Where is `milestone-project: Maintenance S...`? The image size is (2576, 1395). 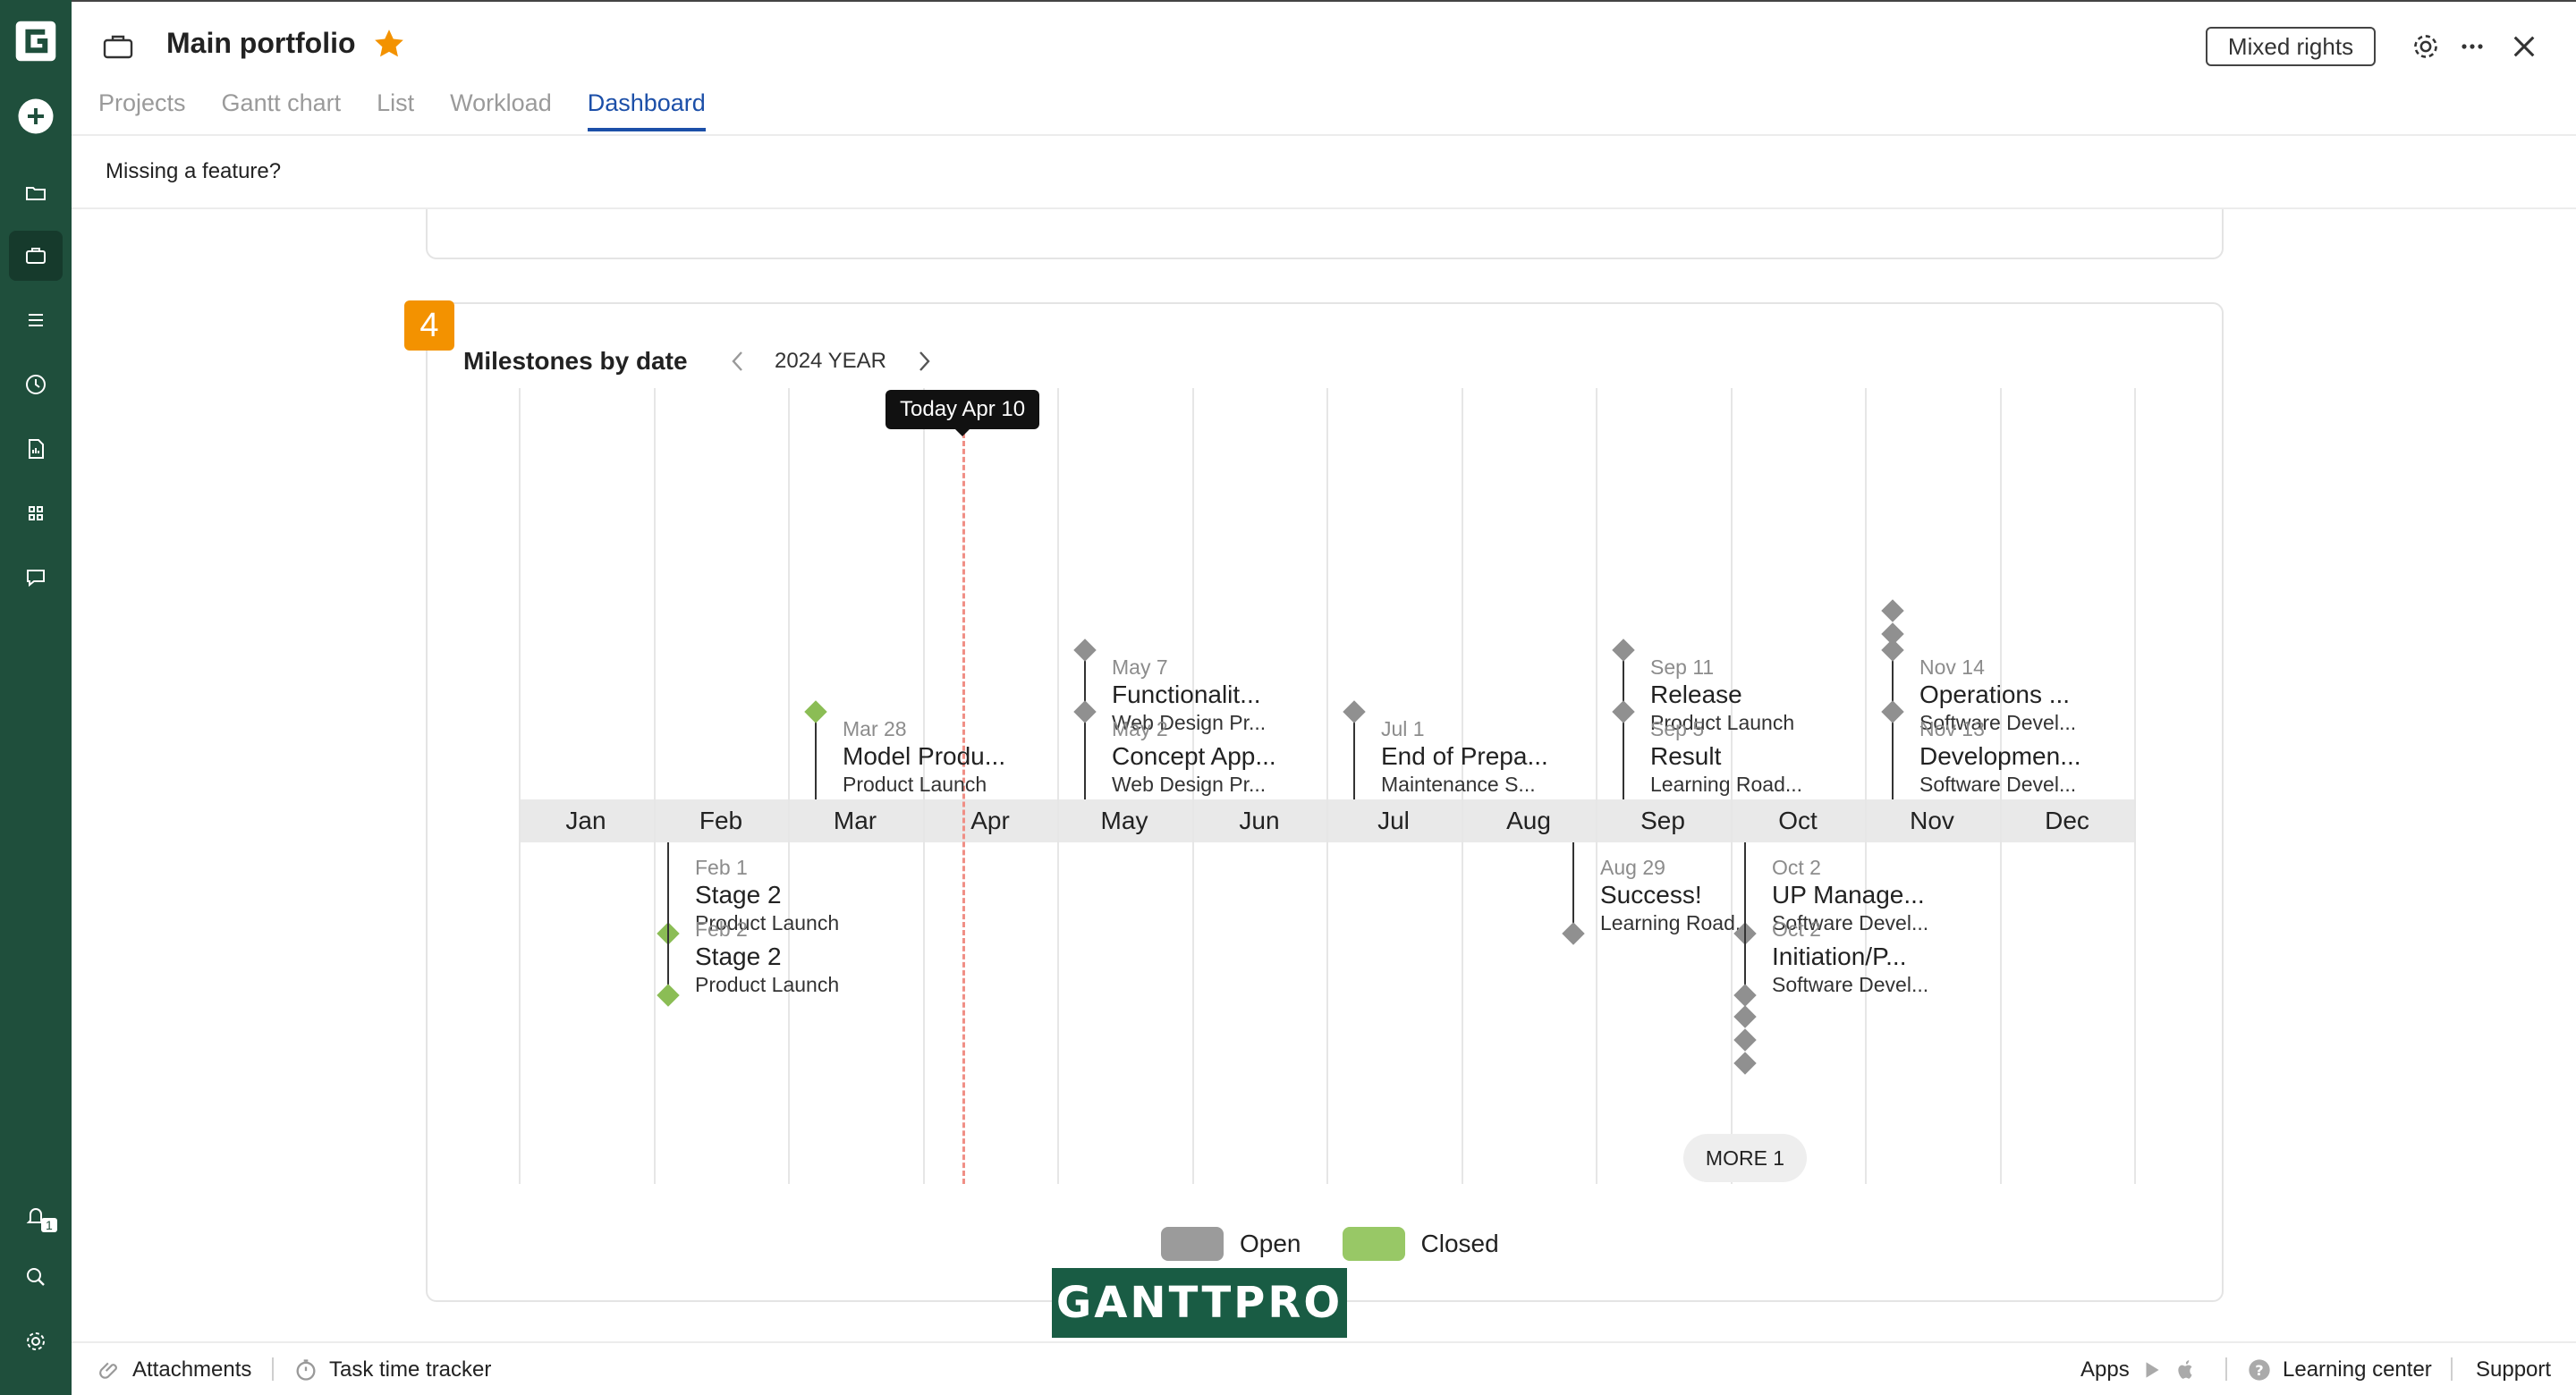
milestone-project: Maintenance S... is located at coordinates (1458, 784).